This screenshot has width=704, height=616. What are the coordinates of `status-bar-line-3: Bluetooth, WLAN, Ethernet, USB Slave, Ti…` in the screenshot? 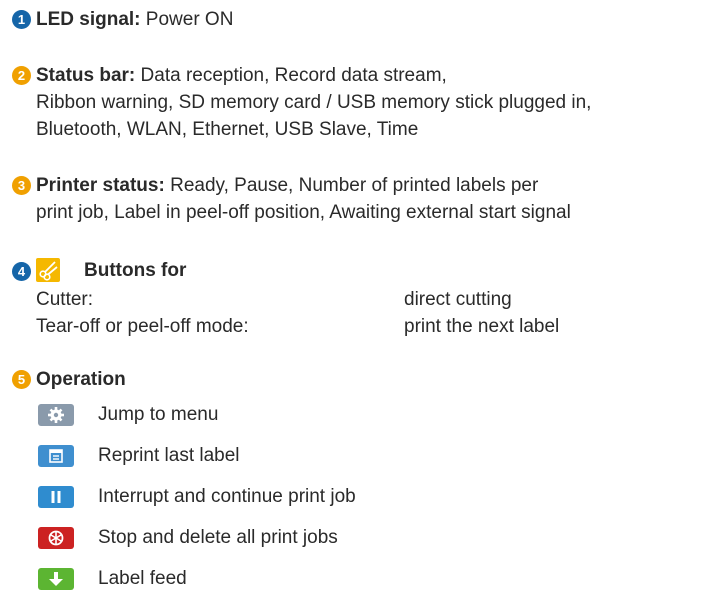 It's located at (227, 129).